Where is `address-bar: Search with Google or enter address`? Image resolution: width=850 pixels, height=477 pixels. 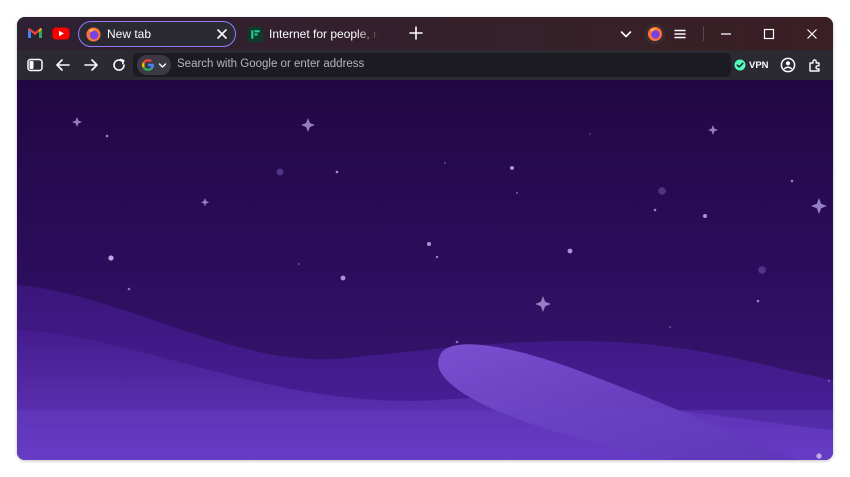
address-bar: Search with Google or enter address is located at coordinates (432, 65).